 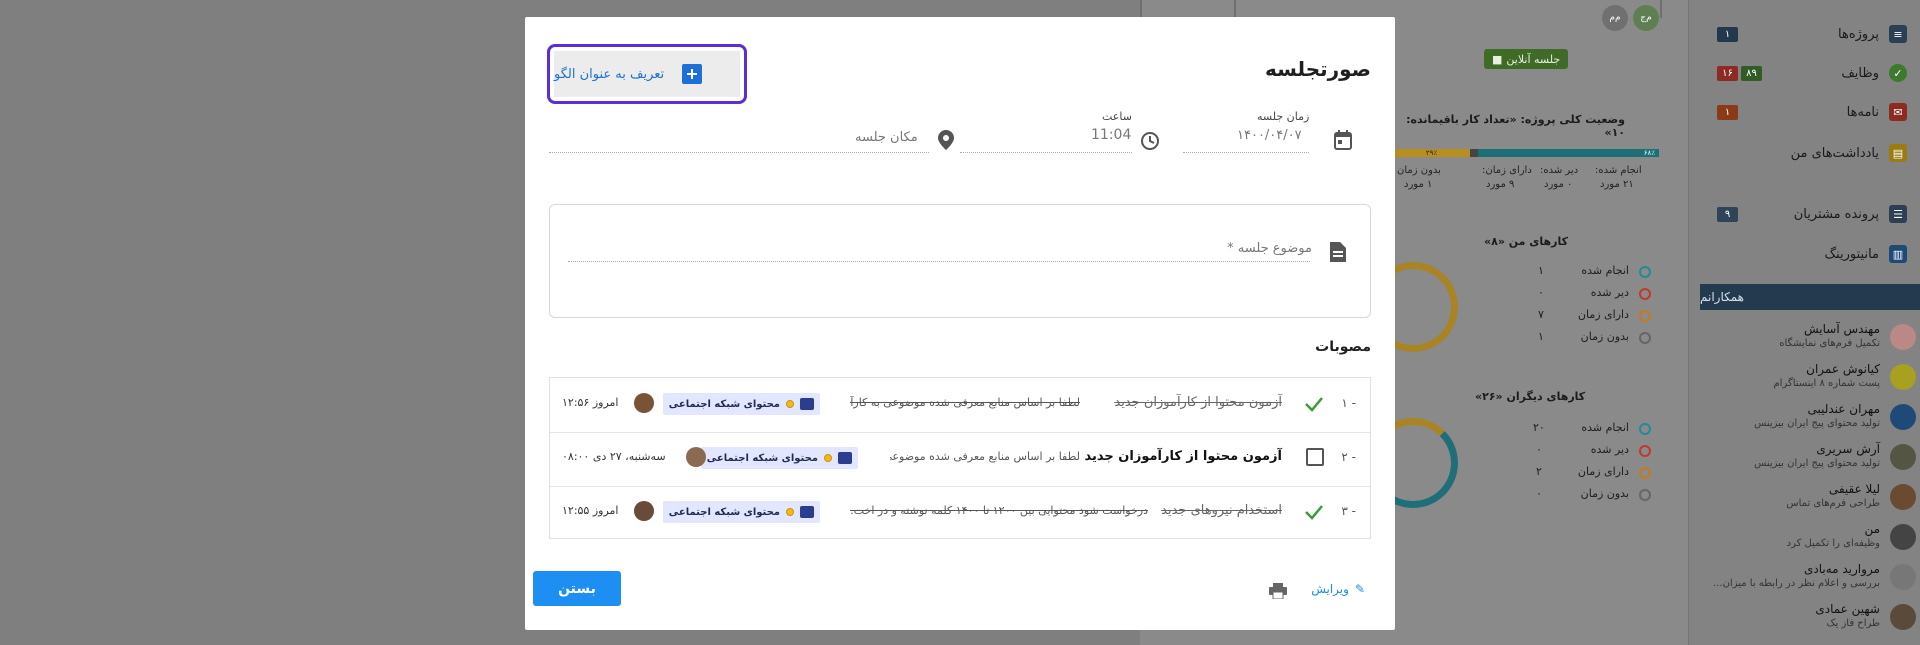 I want to click on print-icon, so click(x=1278, y=591).